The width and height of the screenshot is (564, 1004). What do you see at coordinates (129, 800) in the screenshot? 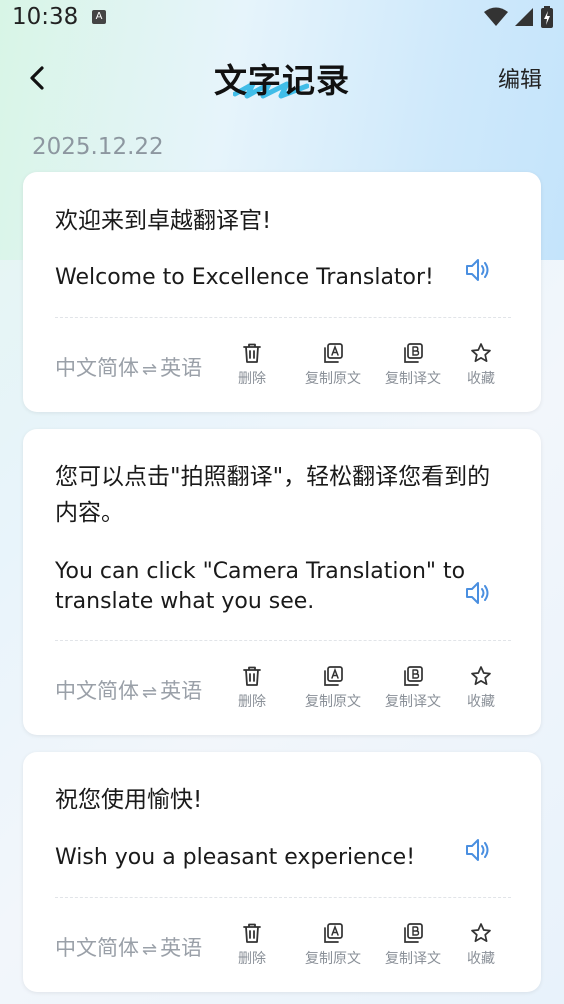
I see `source-text: 祝您使用愉快!` at bounding box center [129, 800].